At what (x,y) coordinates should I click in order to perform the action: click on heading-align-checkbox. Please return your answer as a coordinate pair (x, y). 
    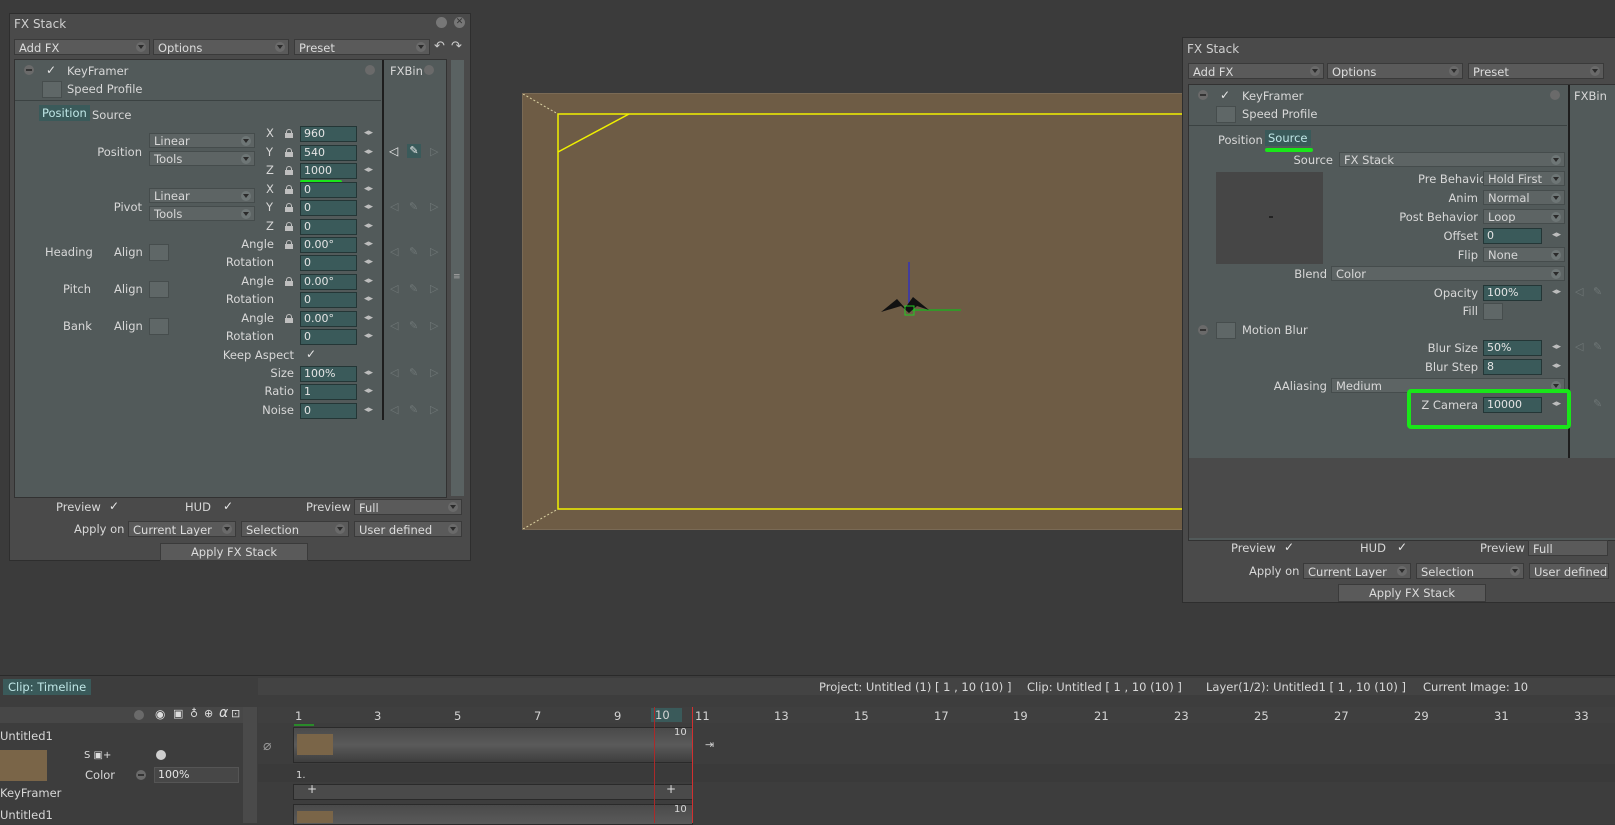
    Looking at the image, I should click on (159, 252).